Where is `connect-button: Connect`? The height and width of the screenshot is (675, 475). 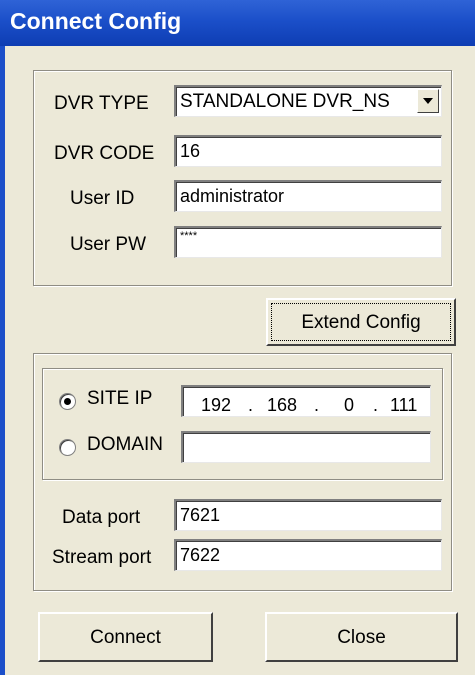 connect-button: Connect is located at coordinates (125, 637).